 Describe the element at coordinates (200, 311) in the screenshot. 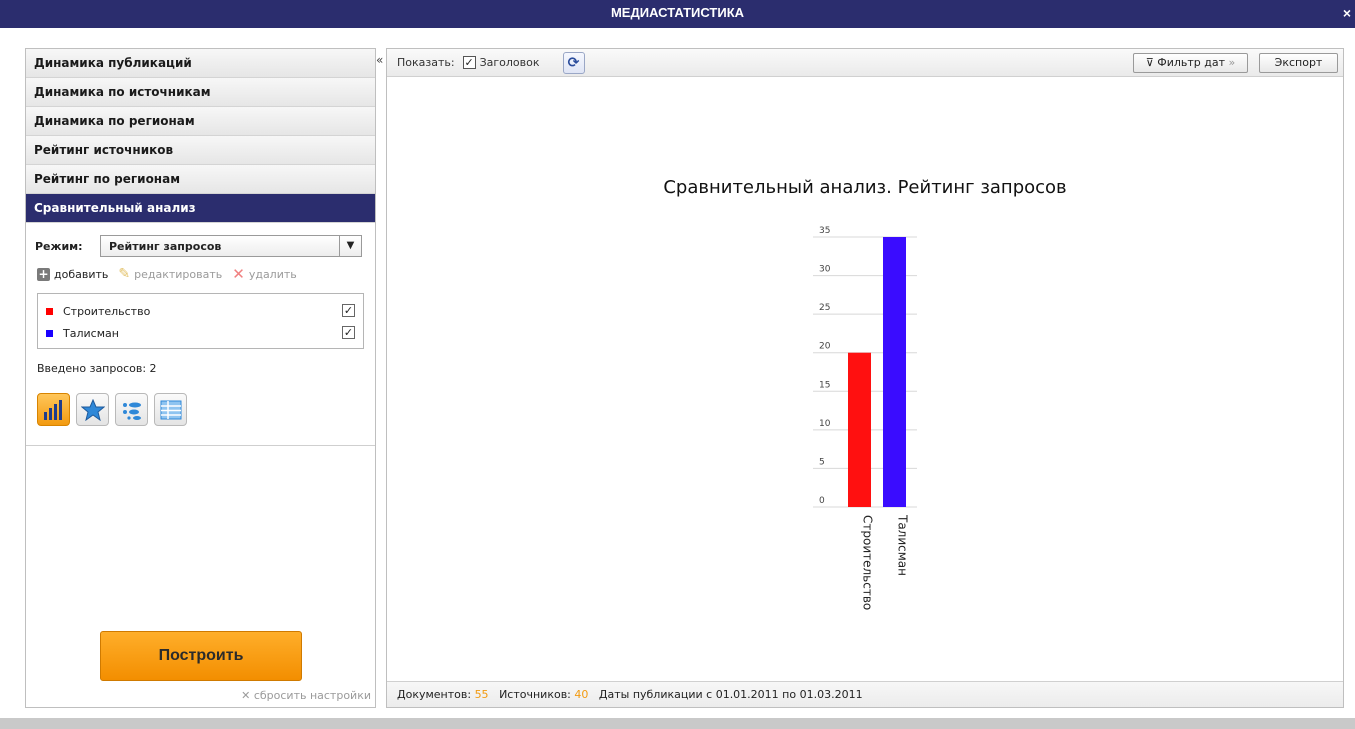

I see `list-item: Строительство ✓` at that location.